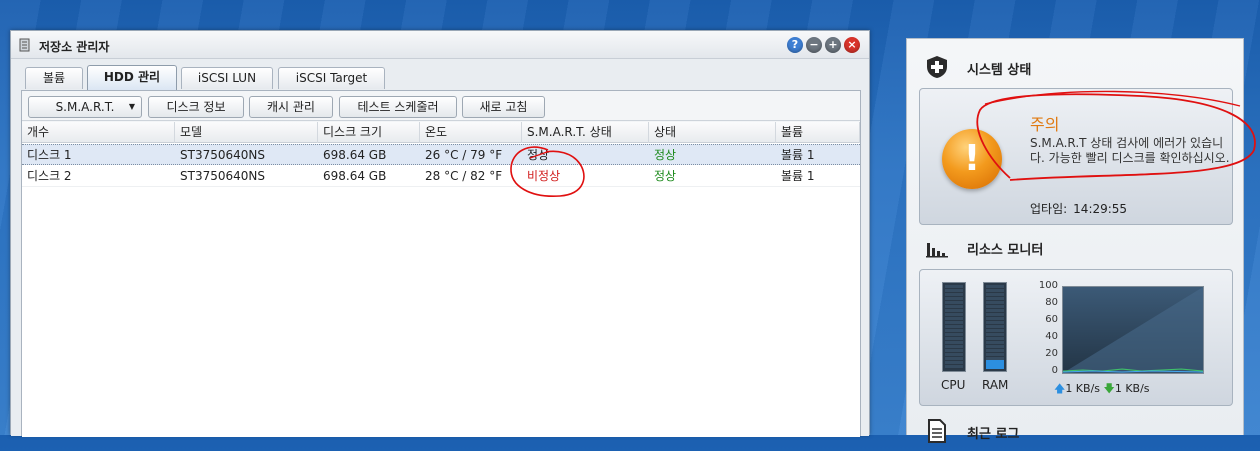  Describe the element at coordinates (544, 176) in the screenshot. I see `cell-smart-status: 비정상` at that location.